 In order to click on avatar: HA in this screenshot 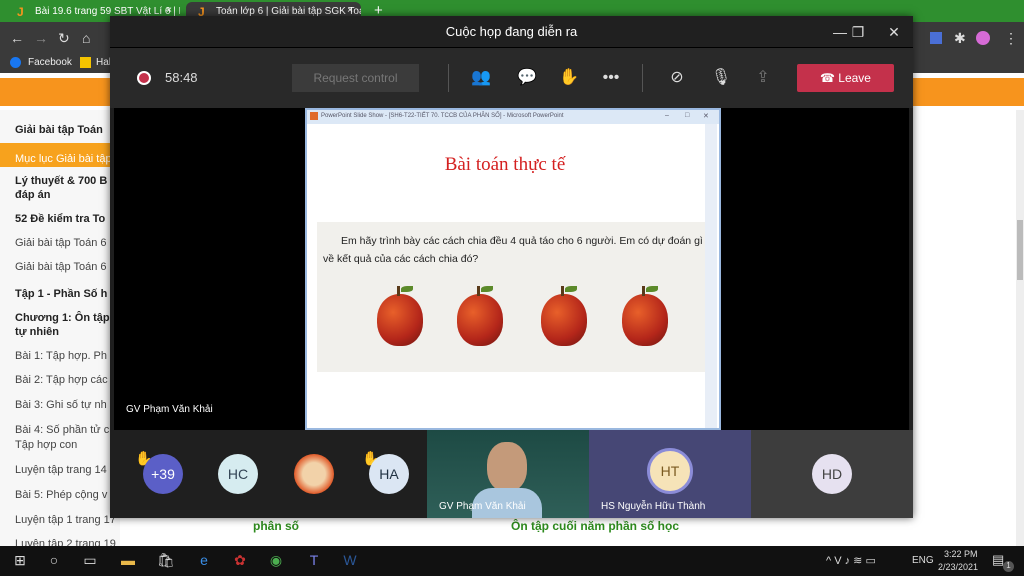, I will do `click(389, 474)`.